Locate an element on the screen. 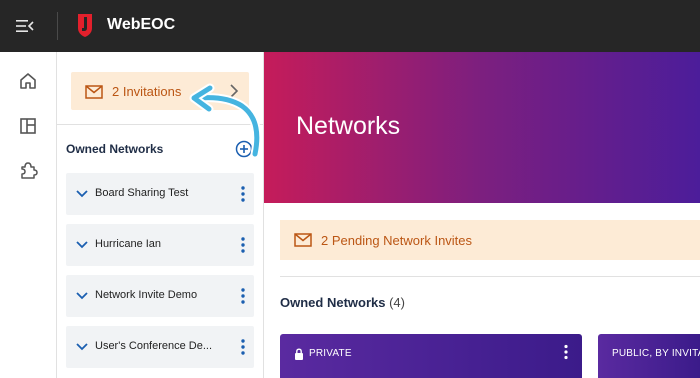  left-rail is located at coordinates (28, 215).